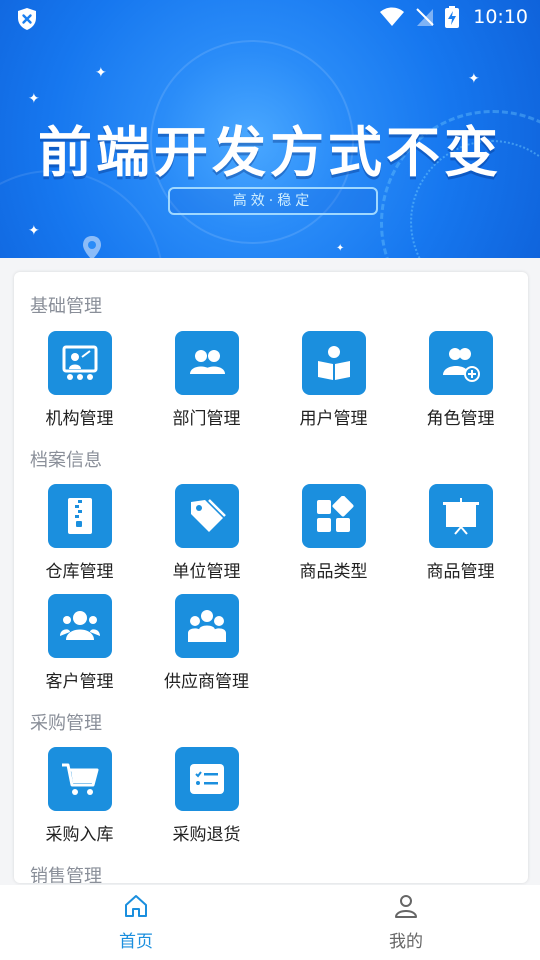 Image resolution: width=540 pixels, height=960 pixels. I want to click on menu-item-label: 角色管理, so click(460, 419).